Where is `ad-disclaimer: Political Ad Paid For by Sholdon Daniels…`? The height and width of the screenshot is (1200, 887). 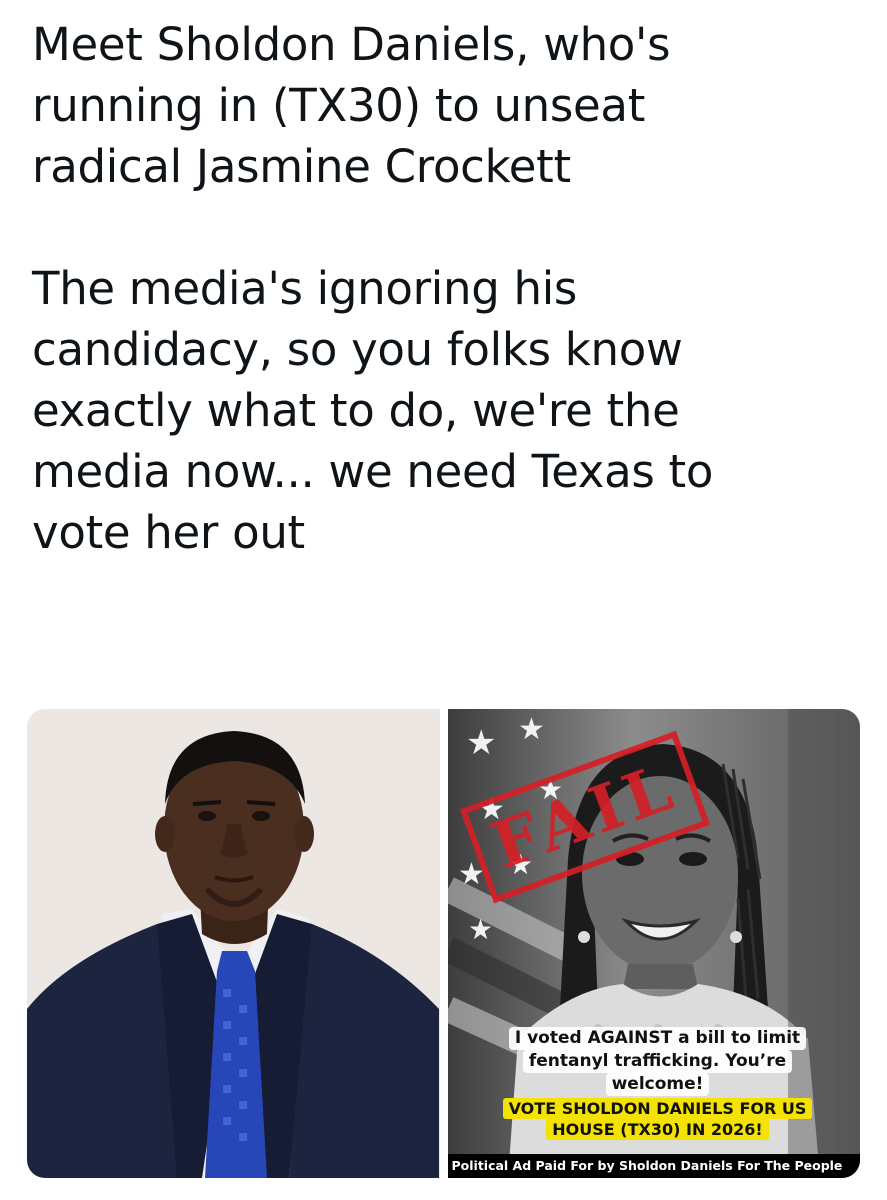
ad-disclaimer: Political Ad Paid For by Sholdon Daniels… is located at coordinates (653, 1166).